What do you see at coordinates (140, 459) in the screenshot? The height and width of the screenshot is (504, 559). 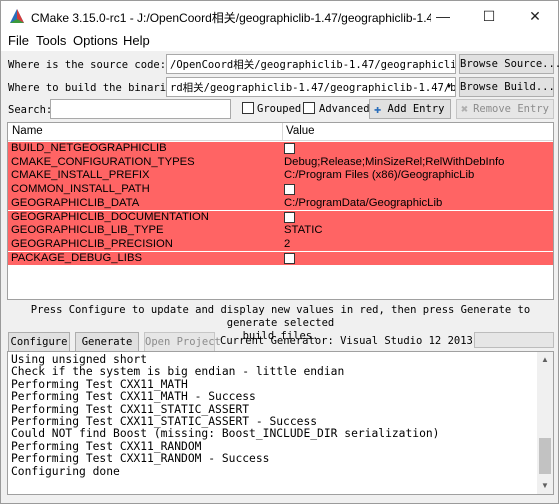 I see `output-line: Performing Test CXX11_RANDOM - Success` at bounding box center [140, 459].